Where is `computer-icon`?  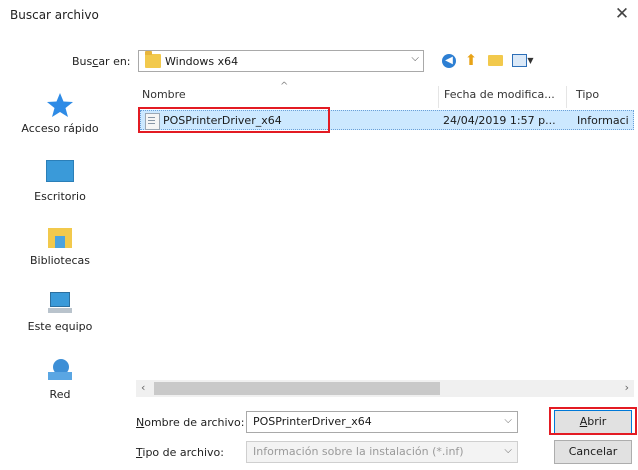
computer-icon is located at coordinates (60, 303).